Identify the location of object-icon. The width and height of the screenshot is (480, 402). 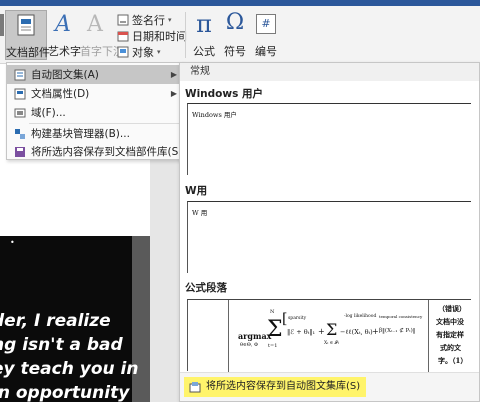
(123, 52).